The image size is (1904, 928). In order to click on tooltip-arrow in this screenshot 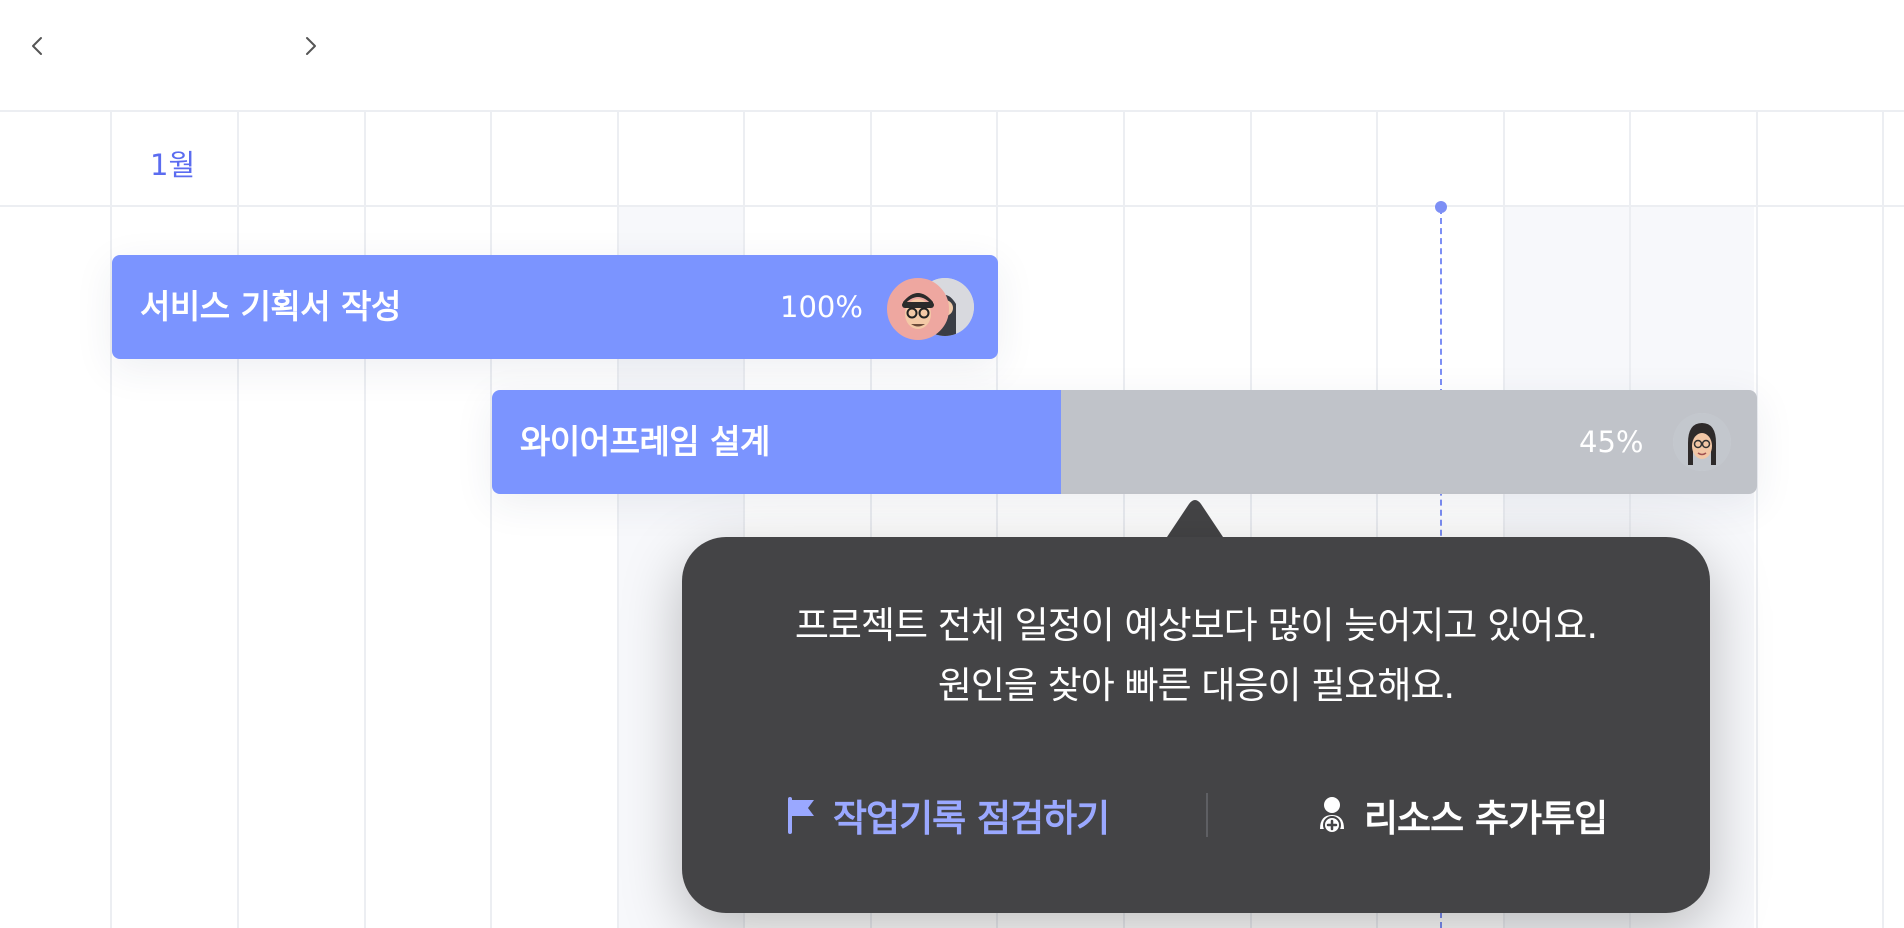, I will do `click(1195, 520)`.